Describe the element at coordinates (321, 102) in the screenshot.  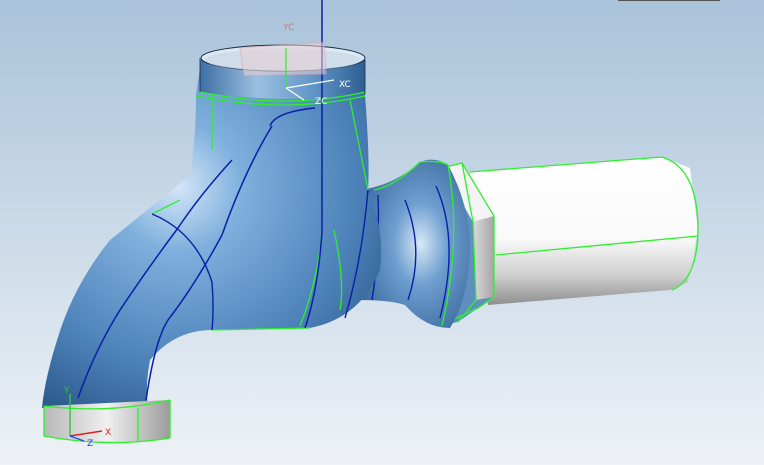
I see `wcs-label-zc: ZC` at that location.